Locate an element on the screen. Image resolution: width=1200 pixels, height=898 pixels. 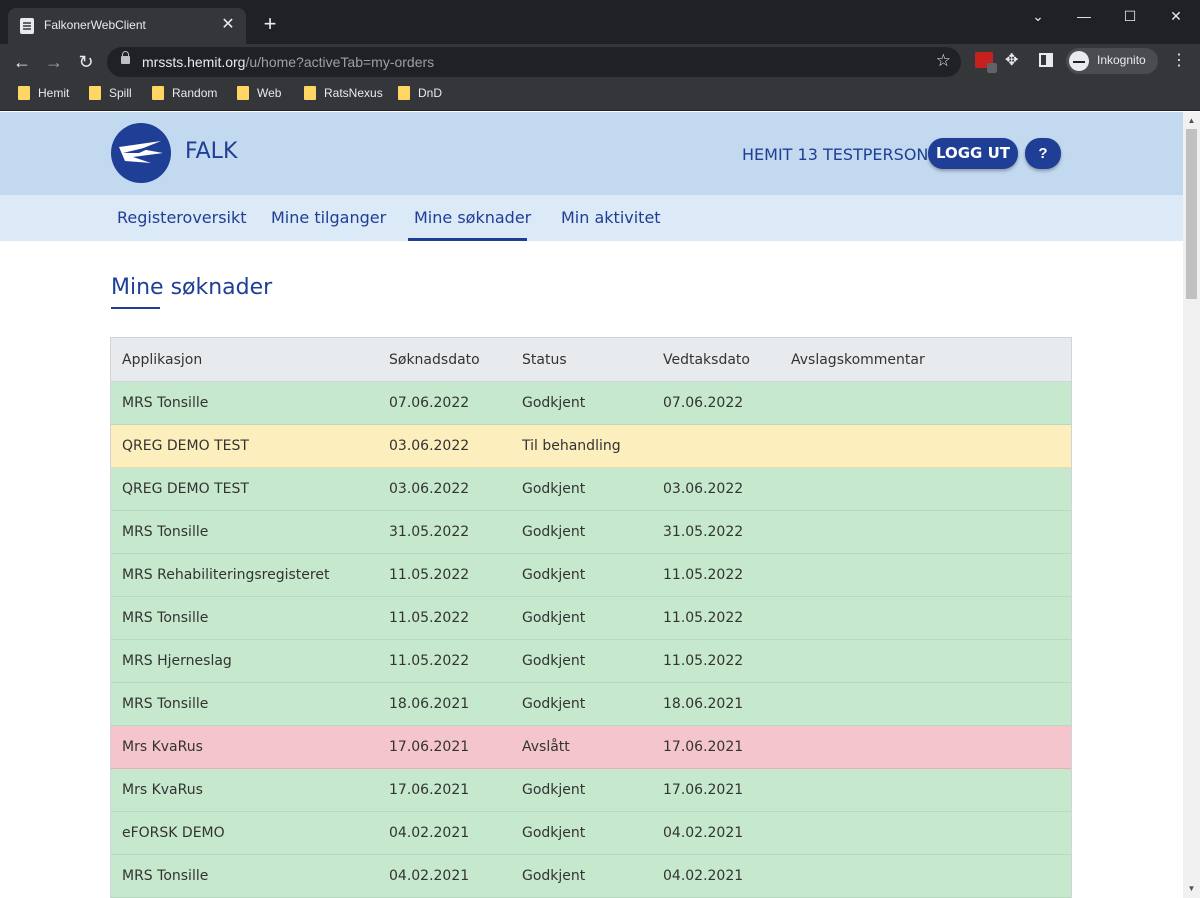
scrollbar: ▲ ▼ is located at coordinates (1191, 505).